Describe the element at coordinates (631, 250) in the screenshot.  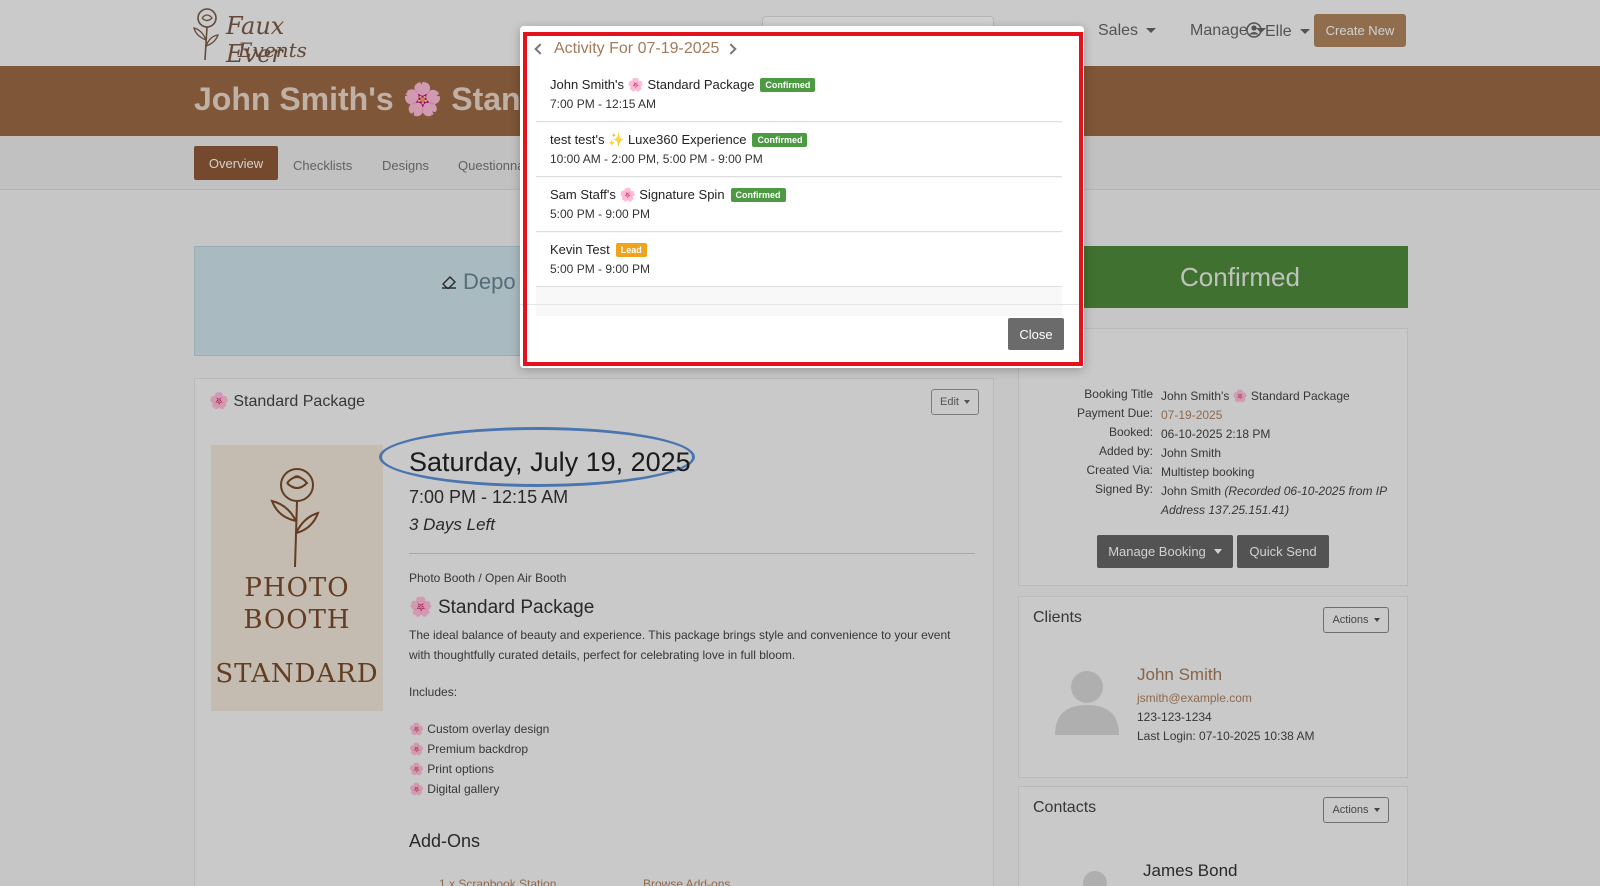
I see `status-badge: Lead` at that location.